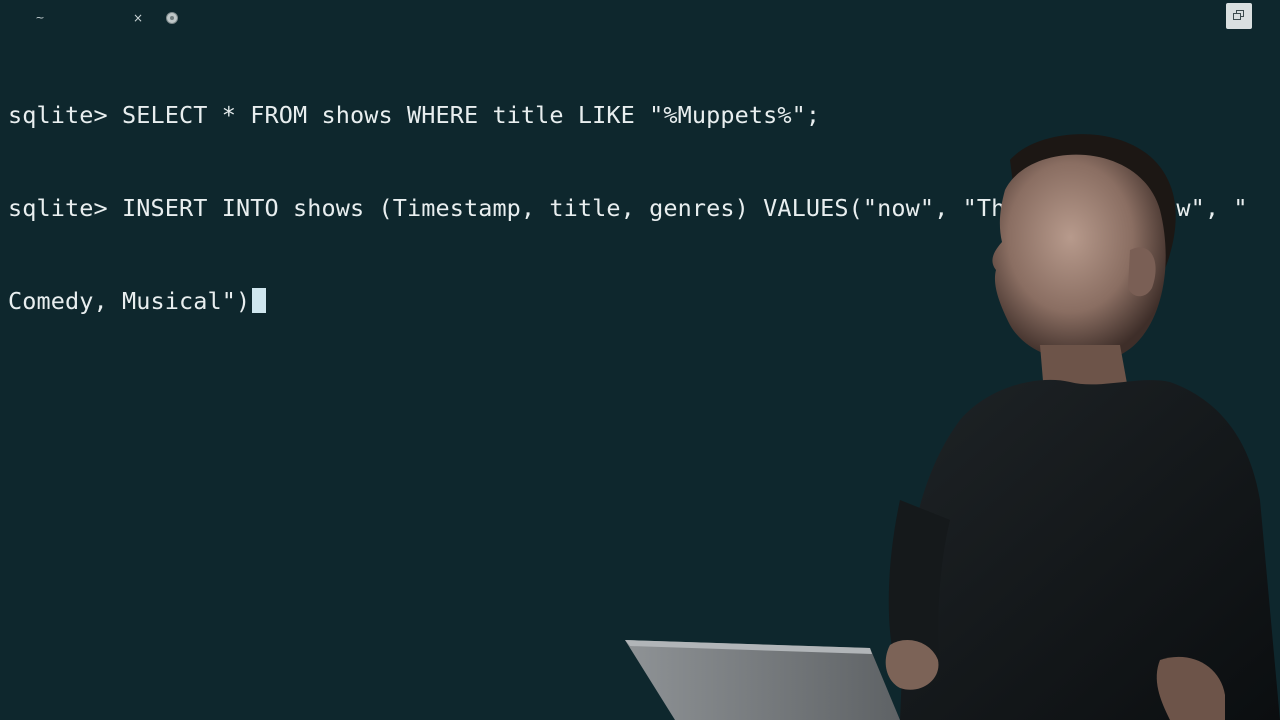 This screenshot has height=720, width=1280. I want to click on record-dot-icon, so click(172, 18).